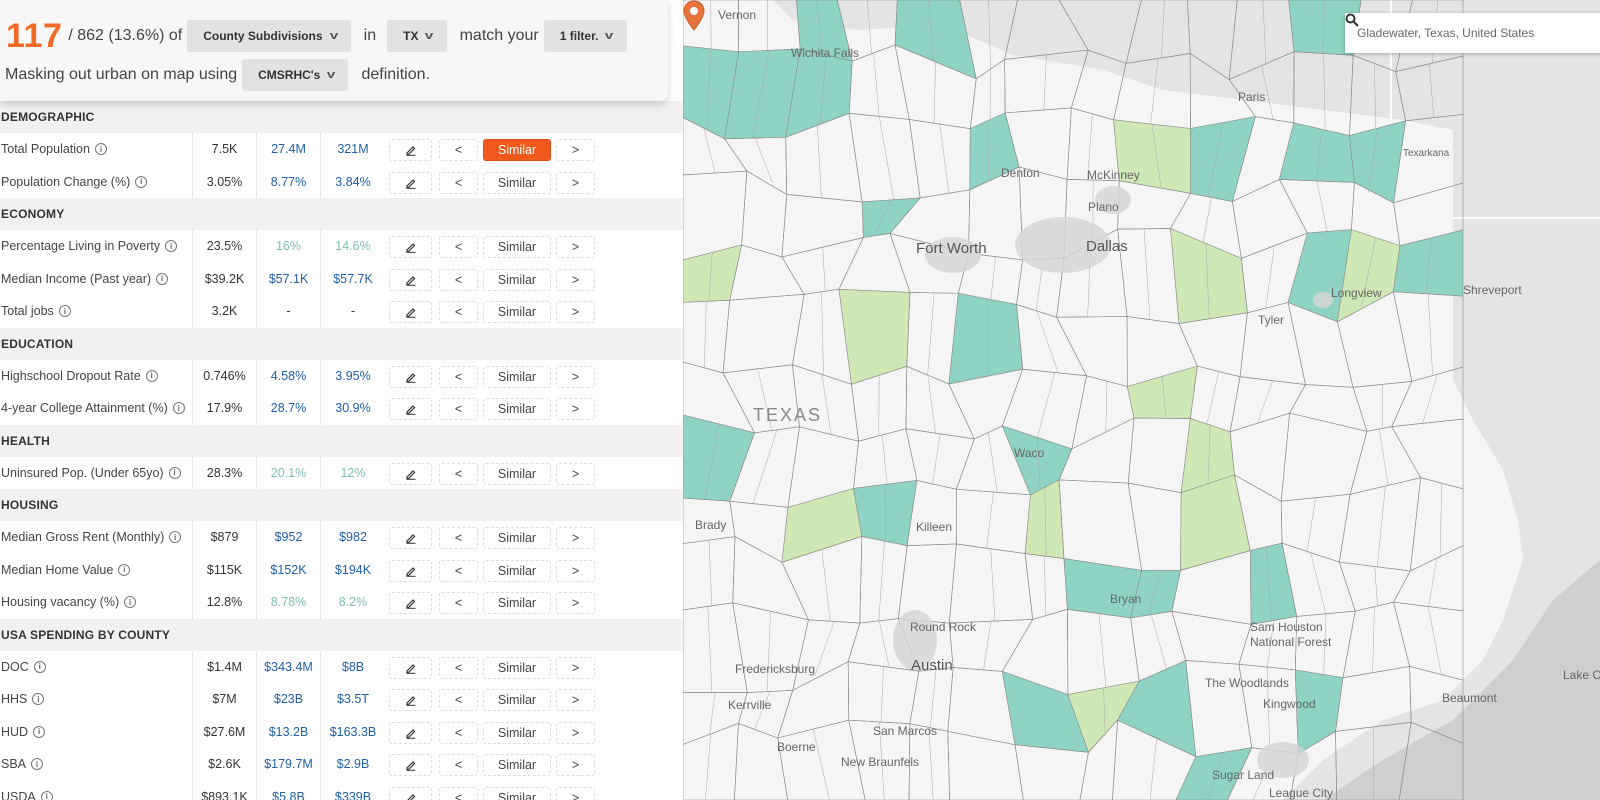  Describe the element at coordinates (694, 16) in the screenshot. I see `location-pin-icon` at that location.